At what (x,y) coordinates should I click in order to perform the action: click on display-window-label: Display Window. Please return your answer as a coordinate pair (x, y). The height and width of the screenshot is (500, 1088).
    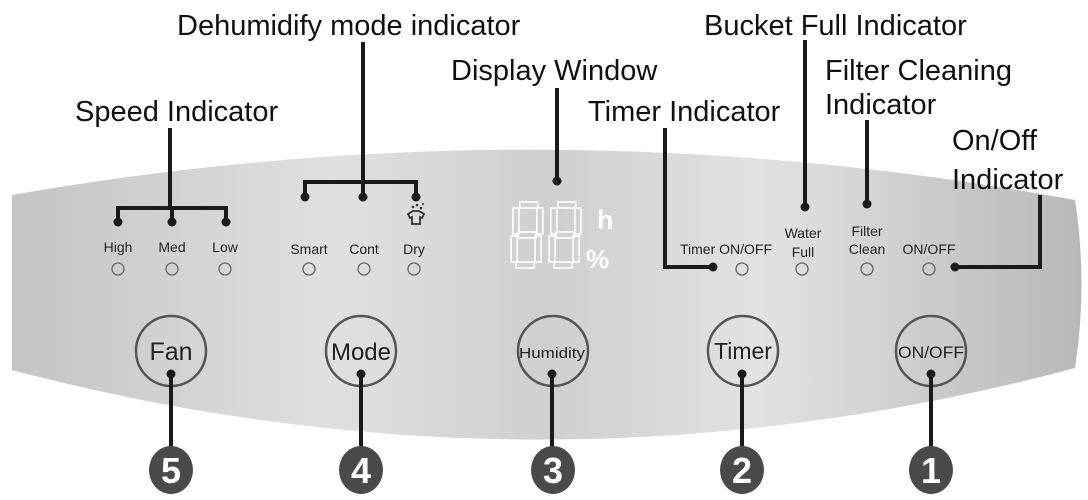
    Looking at the image, I should click on (554, 71).